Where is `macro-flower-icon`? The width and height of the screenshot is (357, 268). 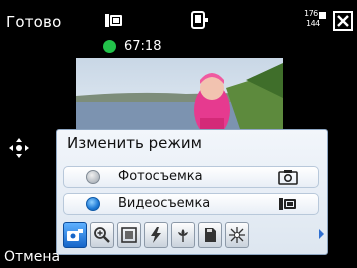 macro-flower-icon is located at coordinates (183, 235).